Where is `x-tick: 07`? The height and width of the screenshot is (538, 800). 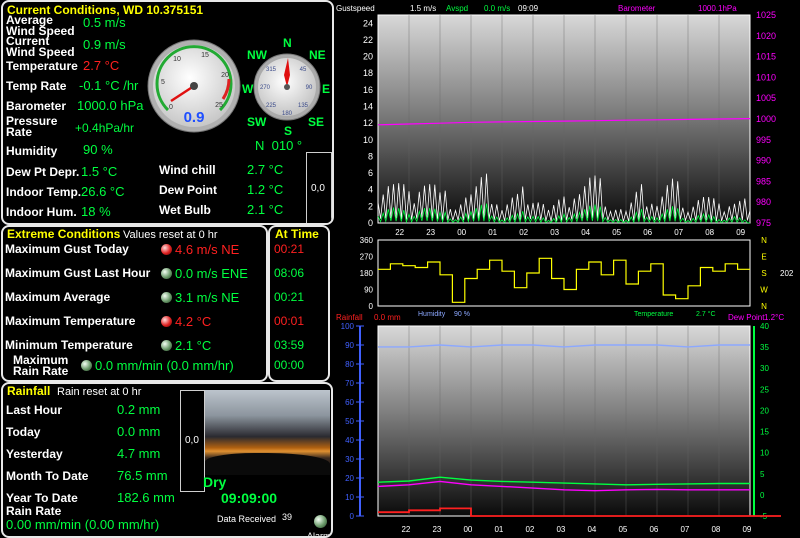
x-tick: 07 is located at coordinates (684, 529).